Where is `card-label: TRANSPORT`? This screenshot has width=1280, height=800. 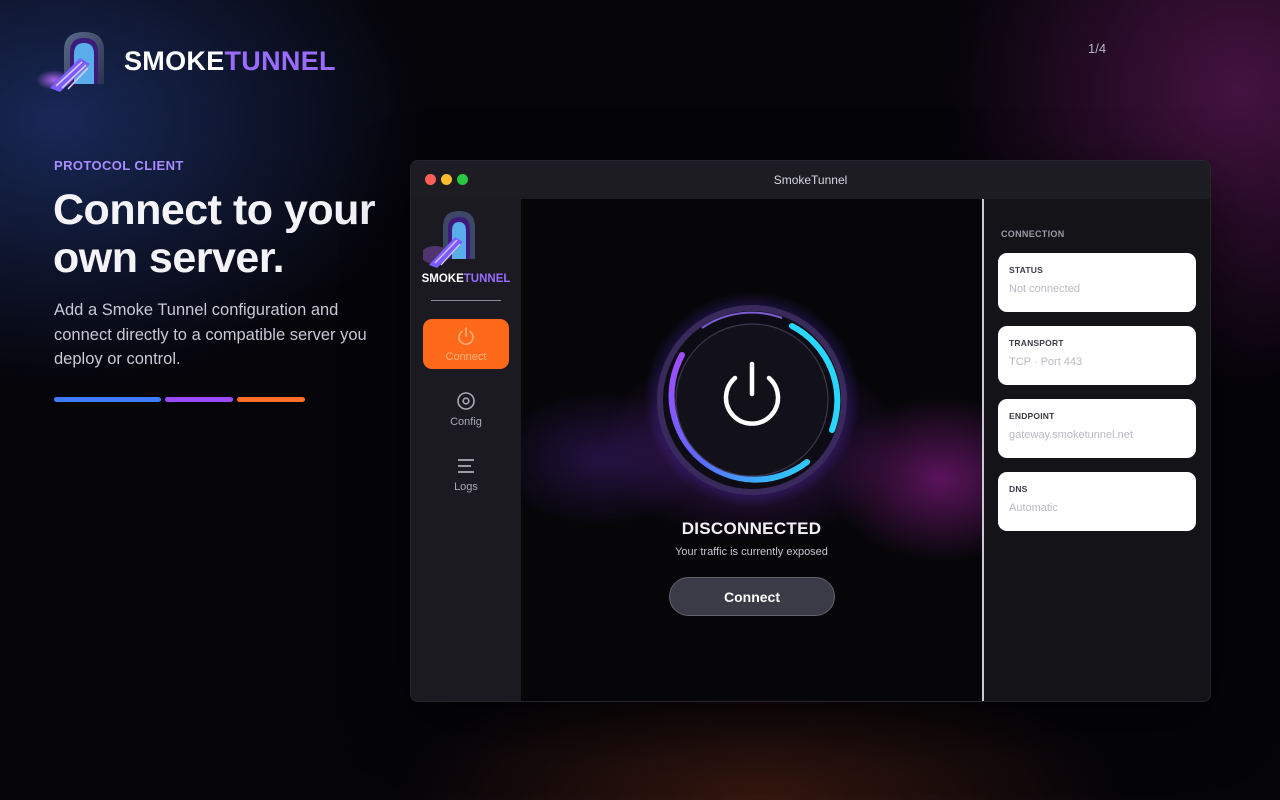
card-label: TRANSPORT is located at coordinates (1036, 343).